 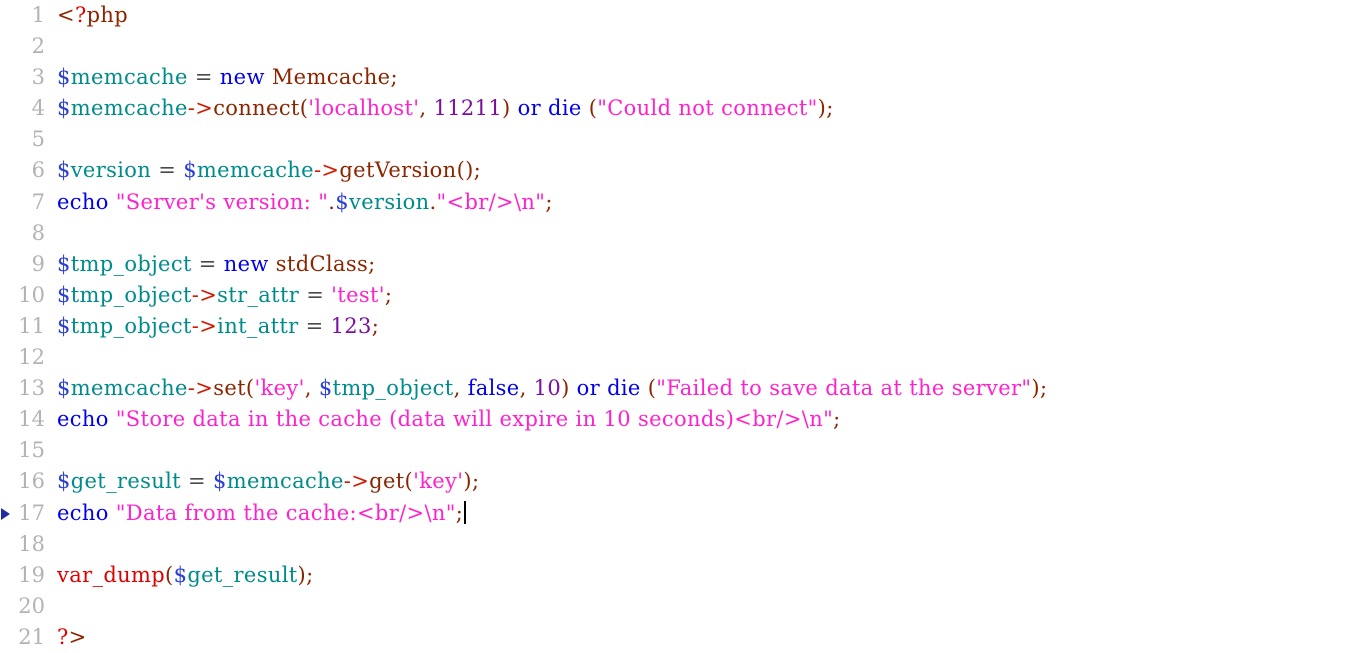 What do you see at coordinates (185, 575) in the screenshot?
I see `code-text: var_dump($get_result);` at bounding box center [185, 575].